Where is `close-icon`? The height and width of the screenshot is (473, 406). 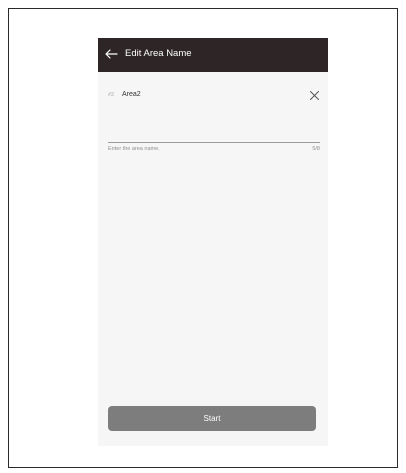 close-icon is located at coordinates (314, 95).